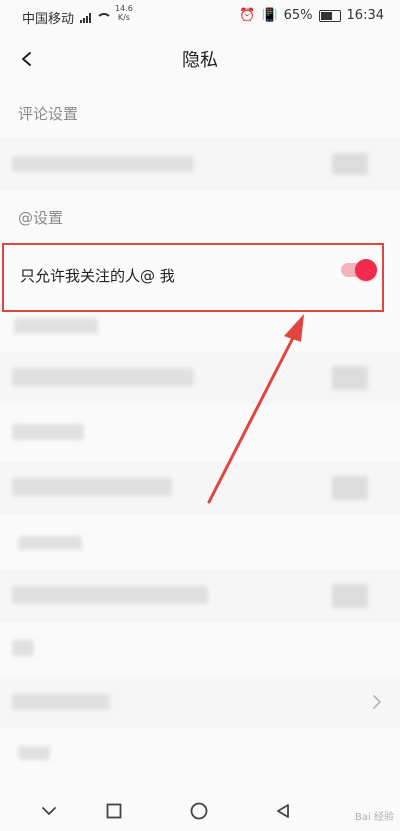  What do you see at coordinates (41, 218) in the screenshot?
I see `section-title-mentions: @设置` at bounding box center [41, 218].